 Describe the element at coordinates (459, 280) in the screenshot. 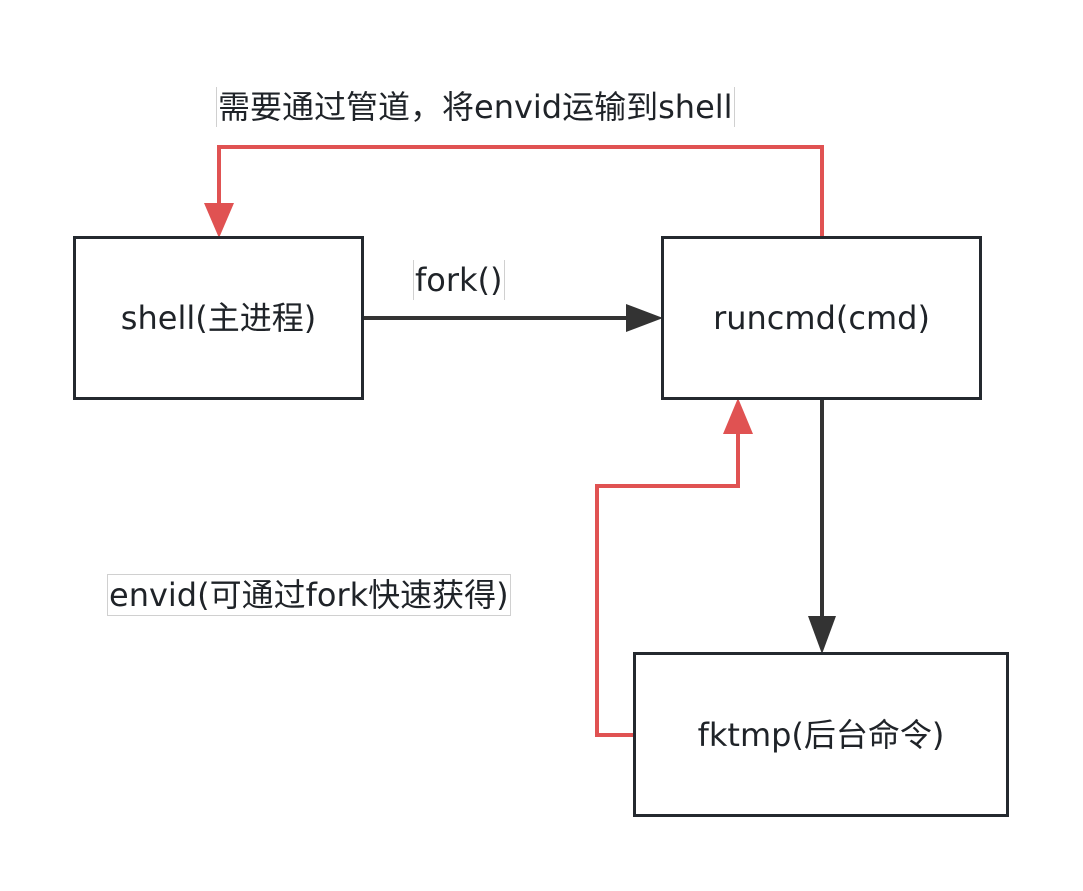

I see `edge-label-fork: fork()` at that location.